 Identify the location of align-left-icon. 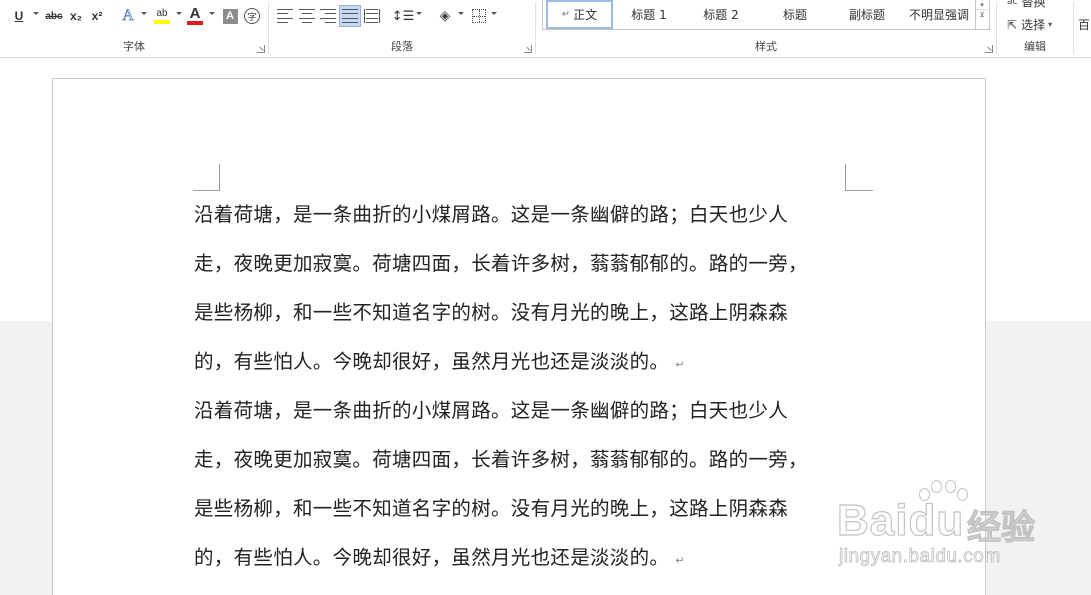
(285, 16).